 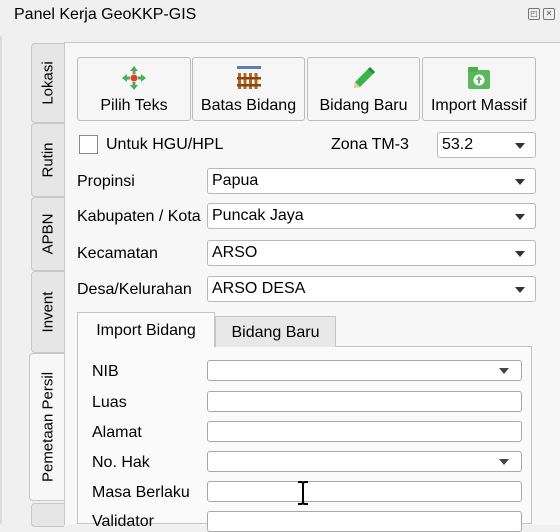 I want to click on float-icon: ◰, so click(x=534, y=14).